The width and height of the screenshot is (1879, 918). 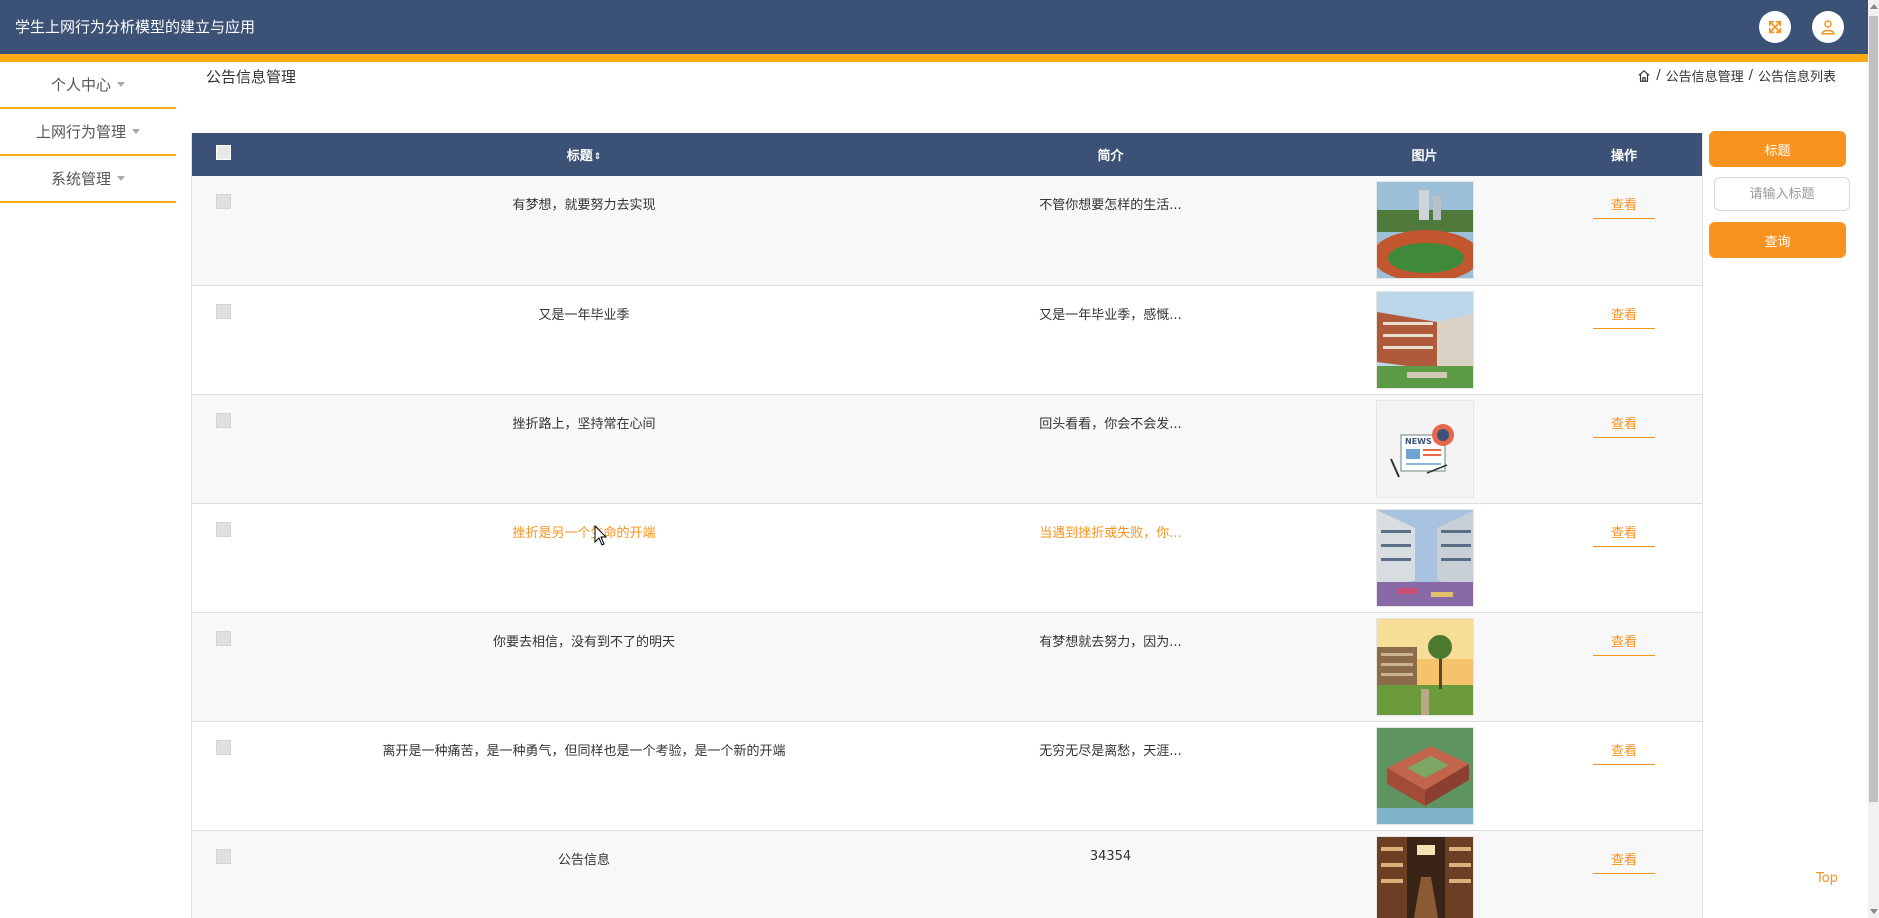 I want to click on mouse-cursor-icon, so click(x=601, y=535).